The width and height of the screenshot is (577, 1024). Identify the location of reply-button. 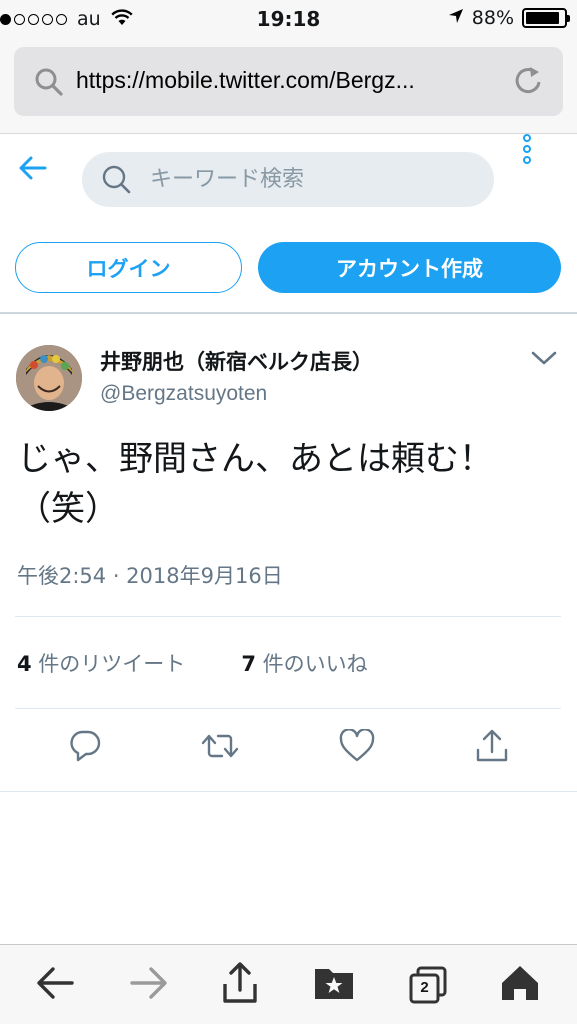
(85, 748).